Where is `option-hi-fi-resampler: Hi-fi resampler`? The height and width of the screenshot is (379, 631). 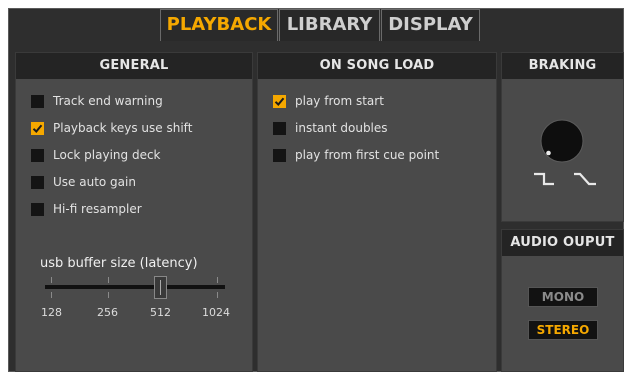 option-hi-fi-resampler: Hi-fi resampler is located at coordinates (86, 209).